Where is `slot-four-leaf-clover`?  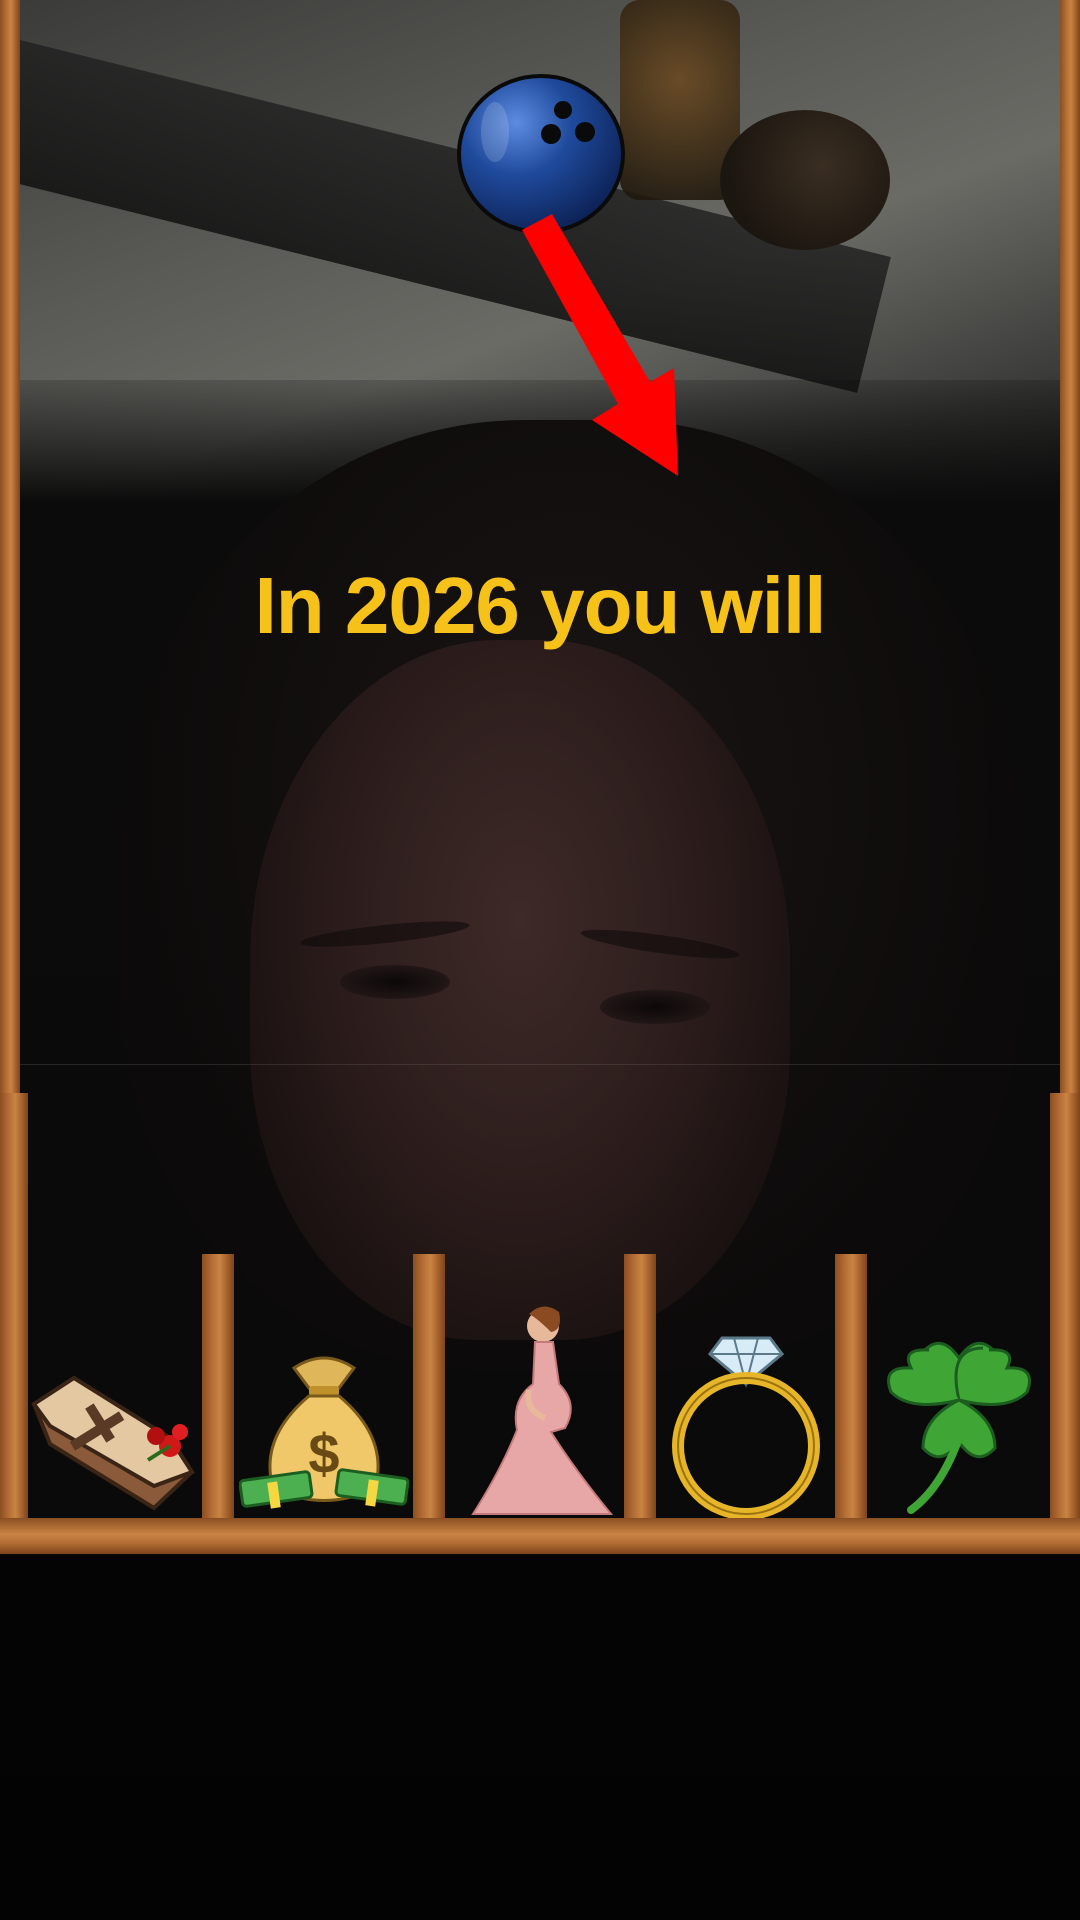
slot-four-leaf-clover is located at coordinates (958, 1409).